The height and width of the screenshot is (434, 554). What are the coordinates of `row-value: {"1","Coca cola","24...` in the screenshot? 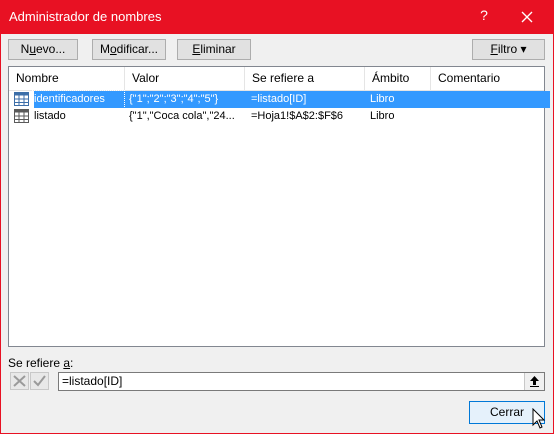 It's located at (182, 116).